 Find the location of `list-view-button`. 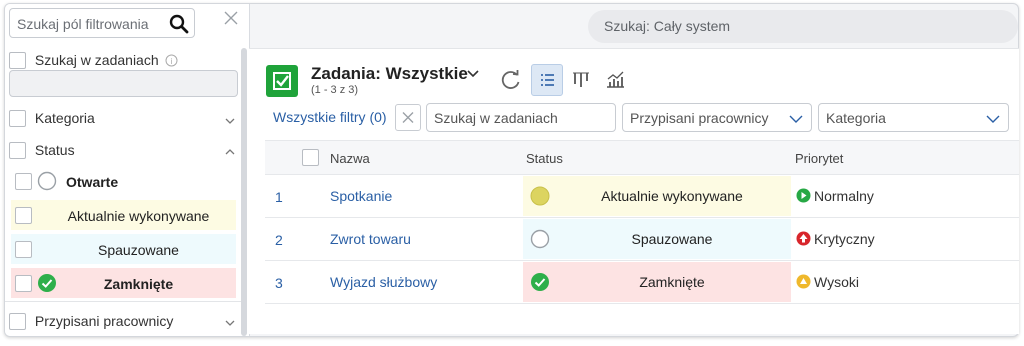

list-view-button is located at coordinates (547, 80).